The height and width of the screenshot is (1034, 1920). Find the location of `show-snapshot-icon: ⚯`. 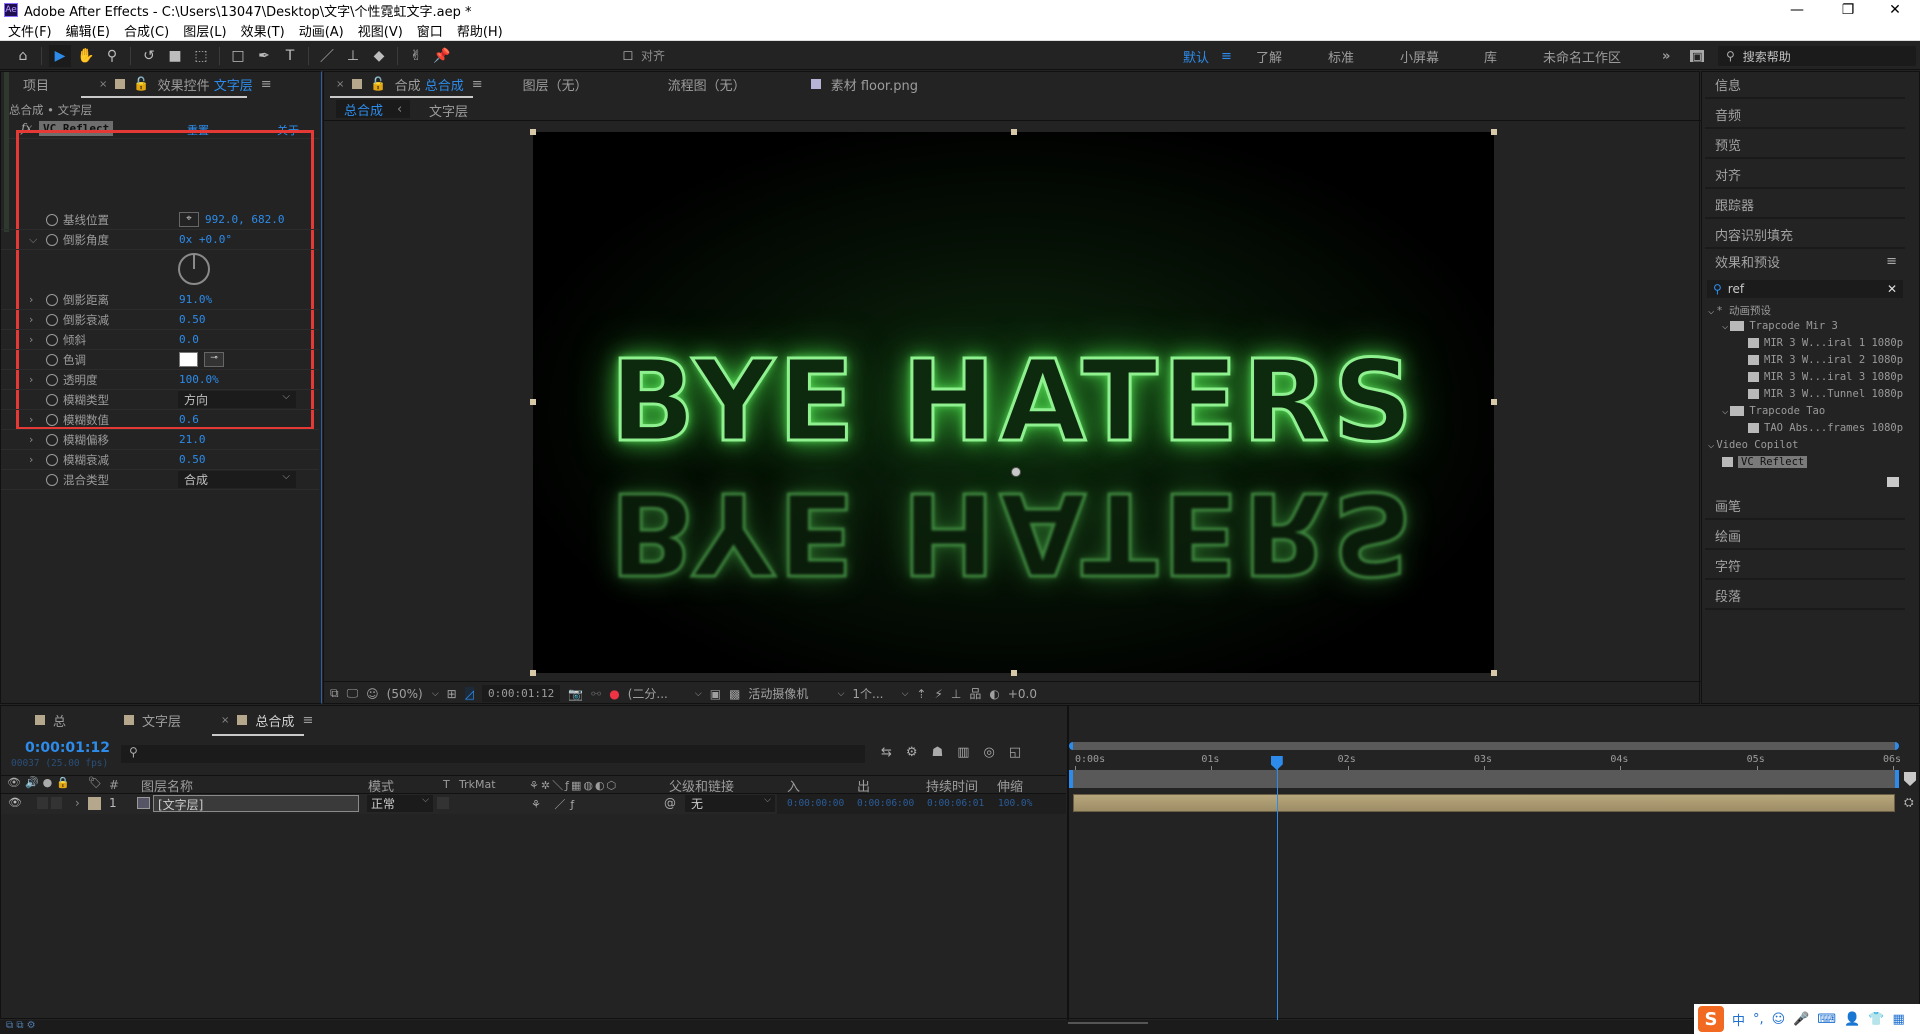

show-snapshot-icon: ⚯ is located at coordinates (596, 694).